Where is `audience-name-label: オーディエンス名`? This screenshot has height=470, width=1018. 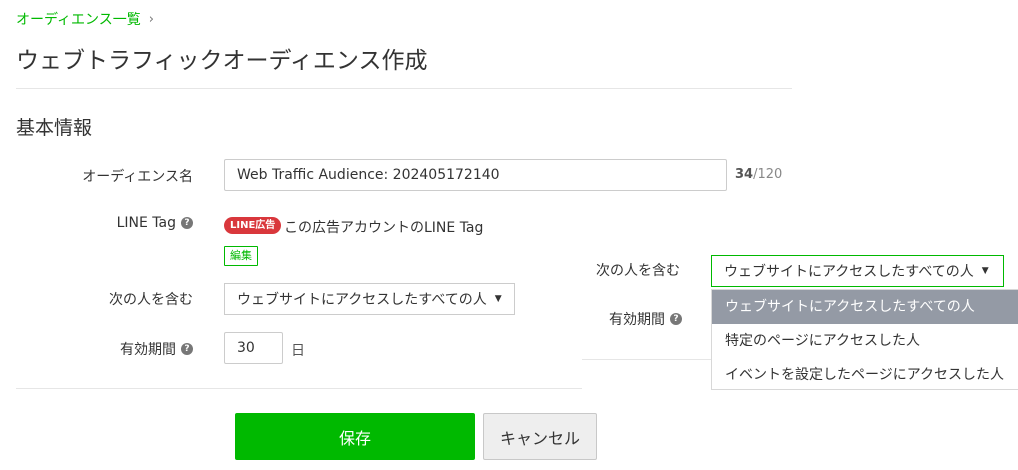 audience-name-label: オーディエンス名 is located at coordinates (116, 176).